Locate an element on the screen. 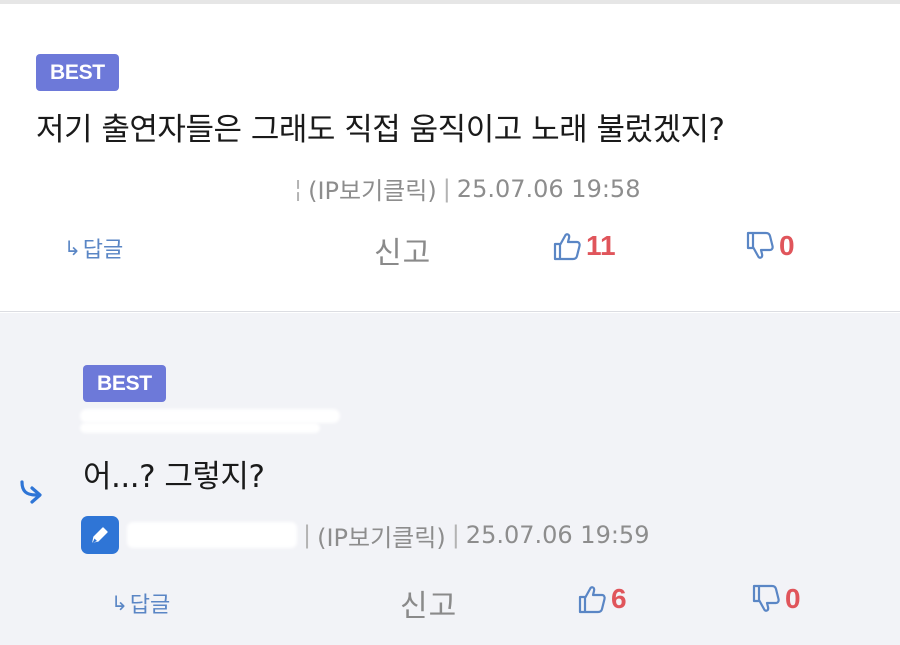 This screenshot has width=900, height=645. author-edit-icon is located at coordinates (100, 535).